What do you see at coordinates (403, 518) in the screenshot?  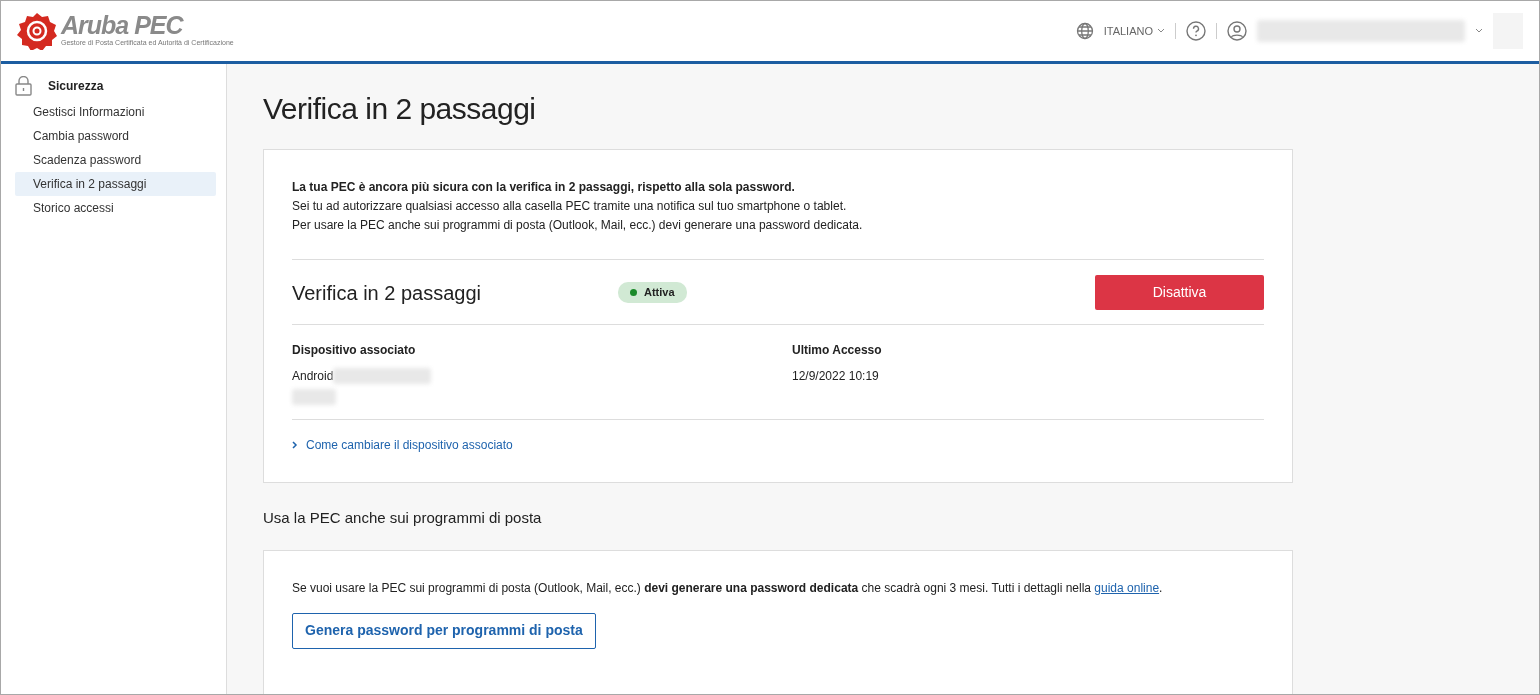 I see `section-heading: Usa la PEC anche sui programmi di posta` at bounding box center [403, 518].